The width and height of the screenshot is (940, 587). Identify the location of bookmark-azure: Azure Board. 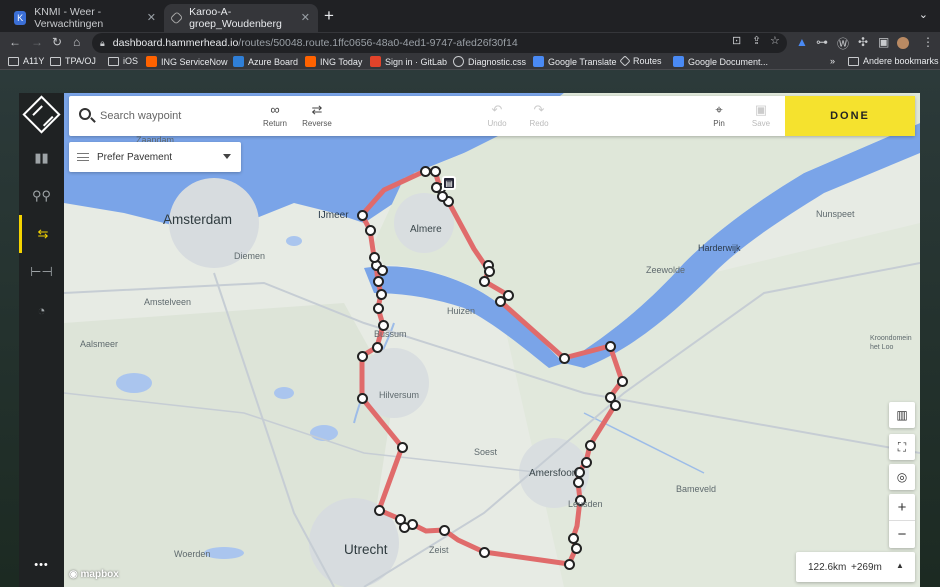
(265, 61).